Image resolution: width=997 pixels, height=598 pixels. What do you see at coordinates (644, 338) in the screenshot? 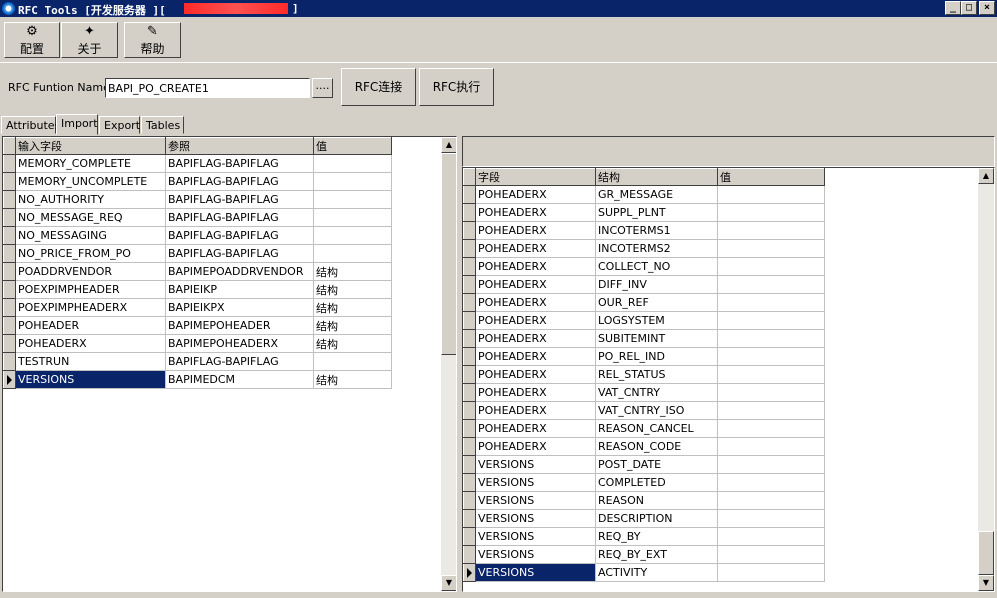
I see `table-row: POHEADERX SUBITEMINT` at bounding box center [644, 338].